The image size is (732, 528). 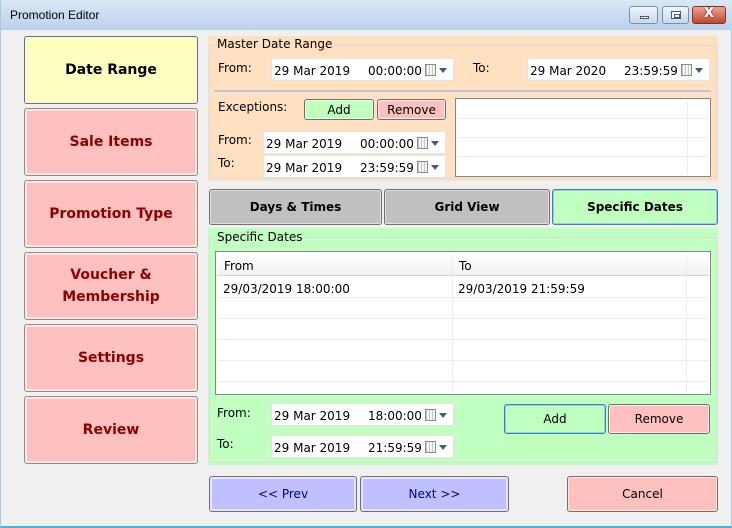 What do you see at coordinates (481, 68) in the screenshot?
I see `master-to-label: To:` at bounding box center [481, 68].